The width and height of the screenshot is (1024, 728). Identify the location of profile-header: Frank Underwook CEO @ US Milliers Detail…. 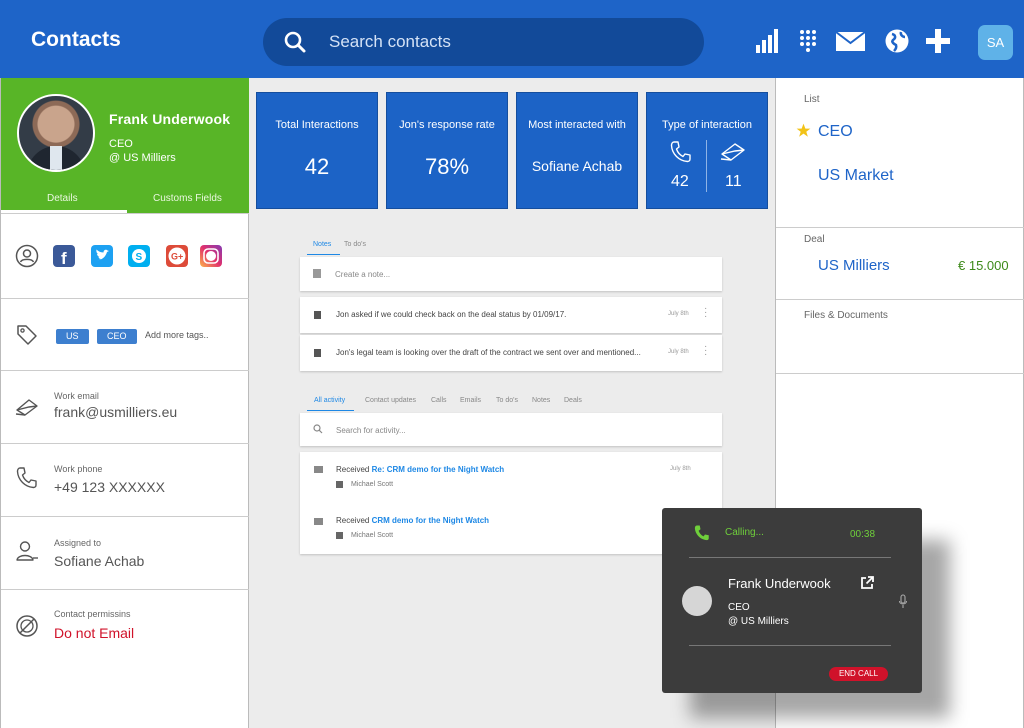
(125, 145).